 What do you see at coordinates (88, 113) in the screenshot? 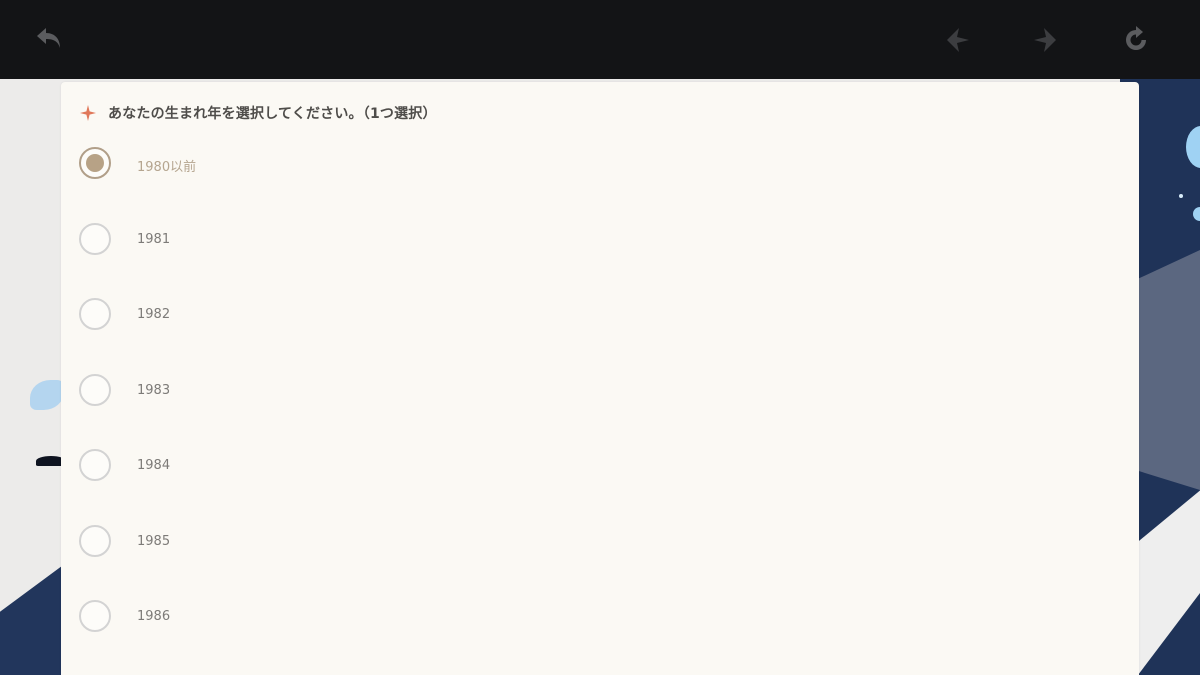
I see `sparkle-icon` at bounding box center [88, 113].